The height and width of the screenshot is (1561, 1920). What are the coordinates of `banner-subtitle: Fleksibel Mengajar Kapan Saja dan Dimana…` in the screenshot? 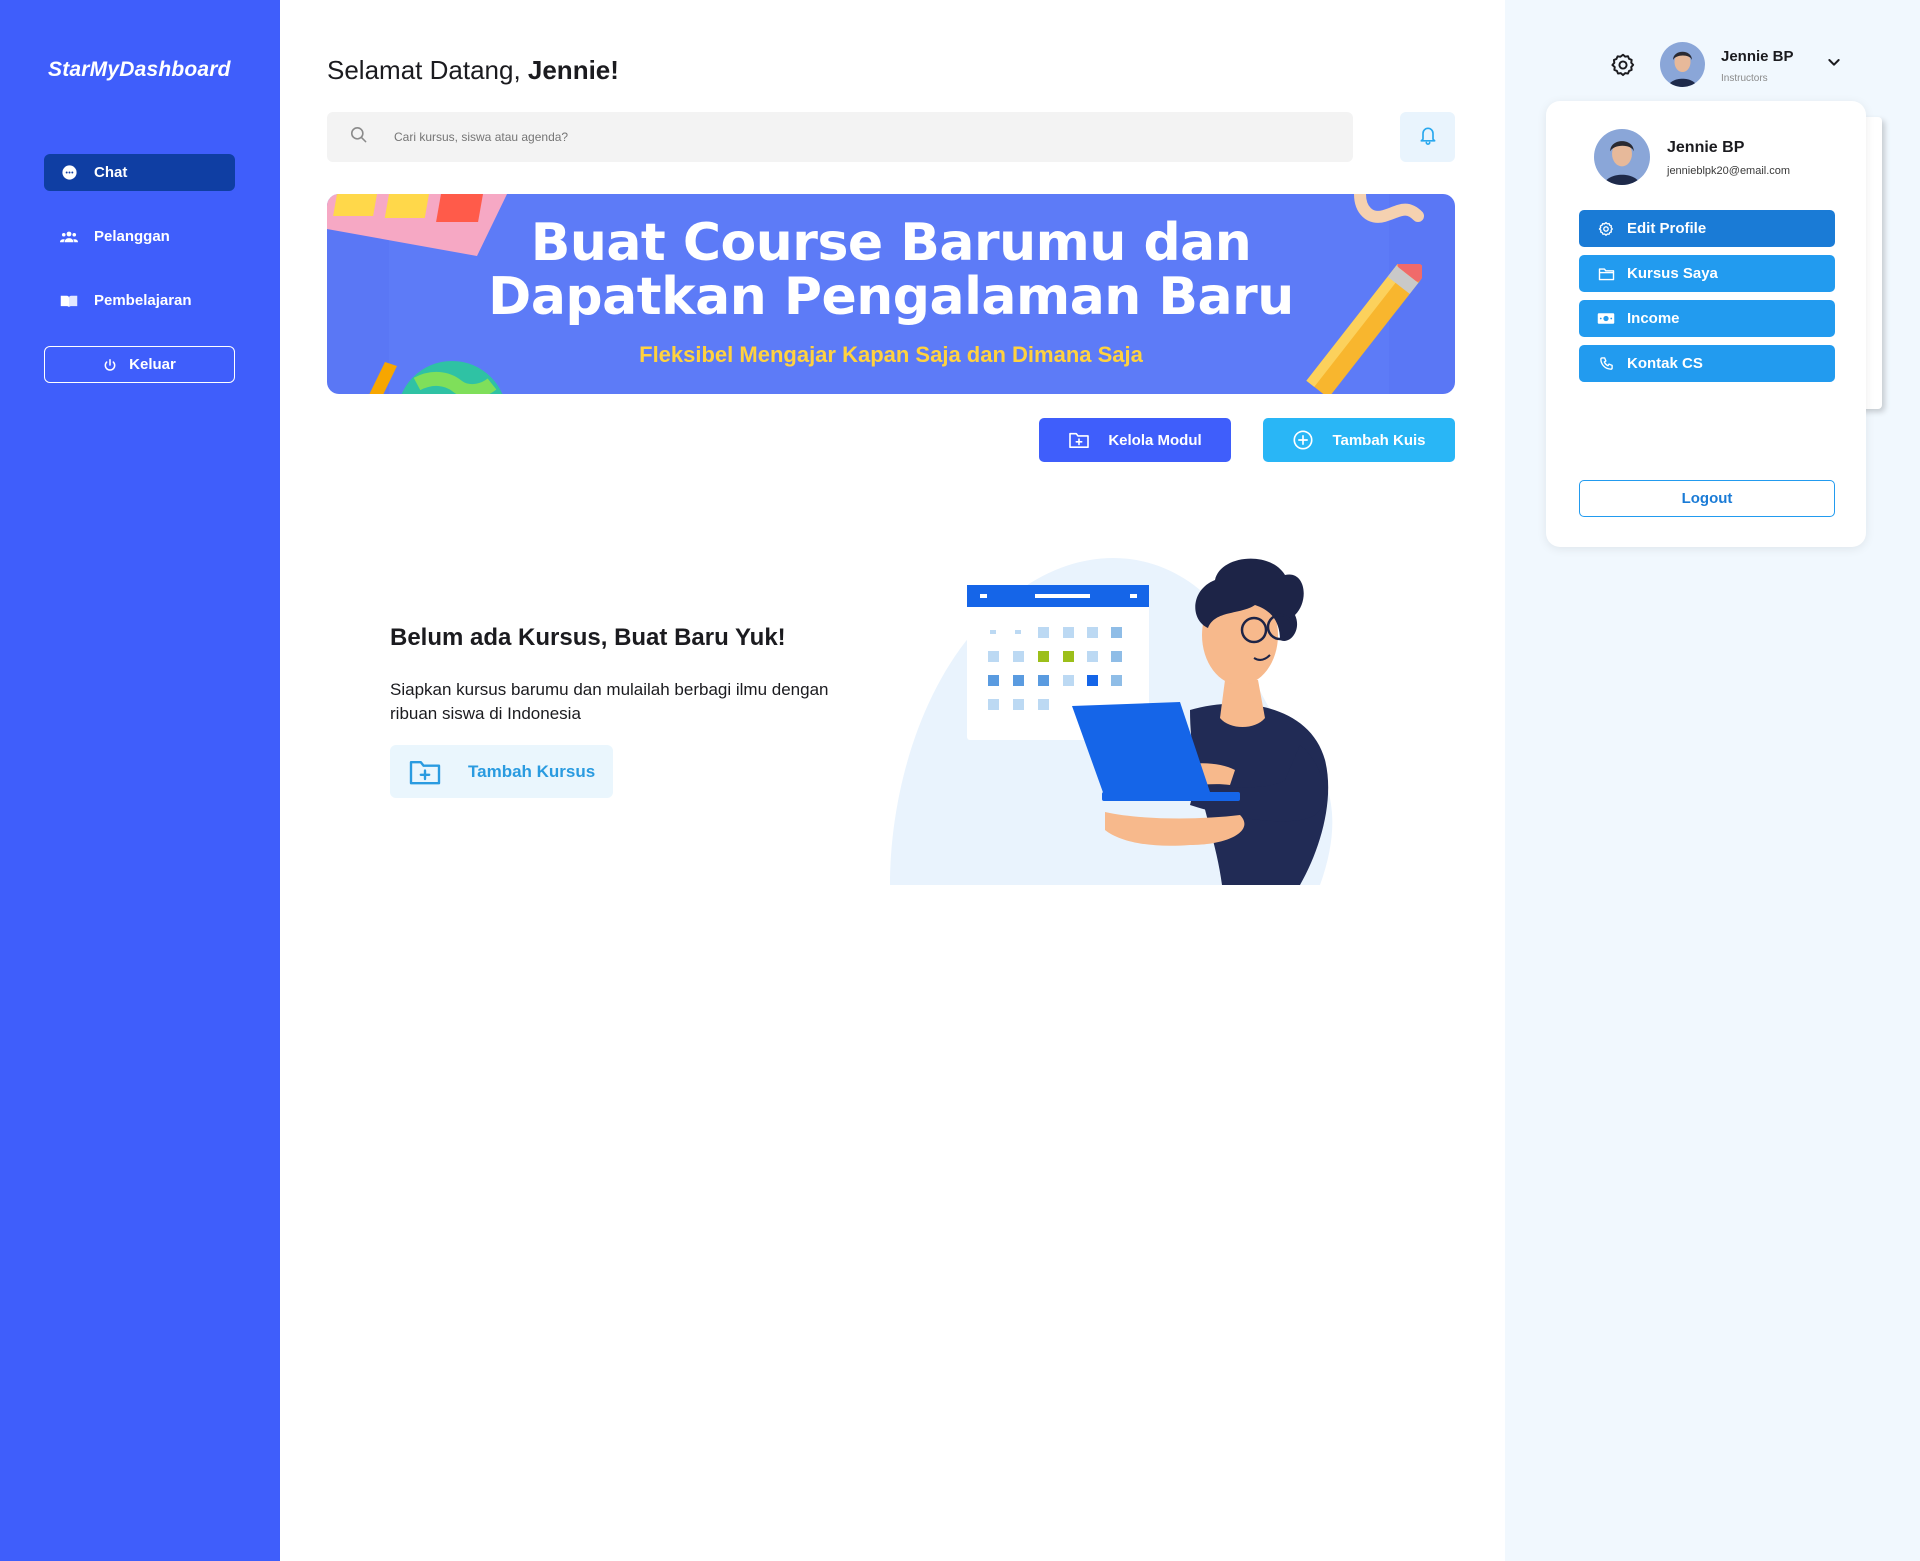 It's located at (891, 354).